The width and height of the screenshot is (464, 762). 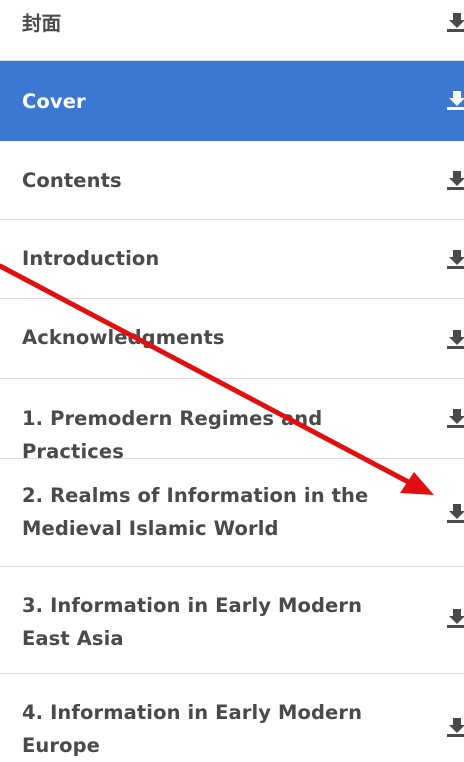 I want to click on toc-item-cover: Cover, so click(x=232, y=101).